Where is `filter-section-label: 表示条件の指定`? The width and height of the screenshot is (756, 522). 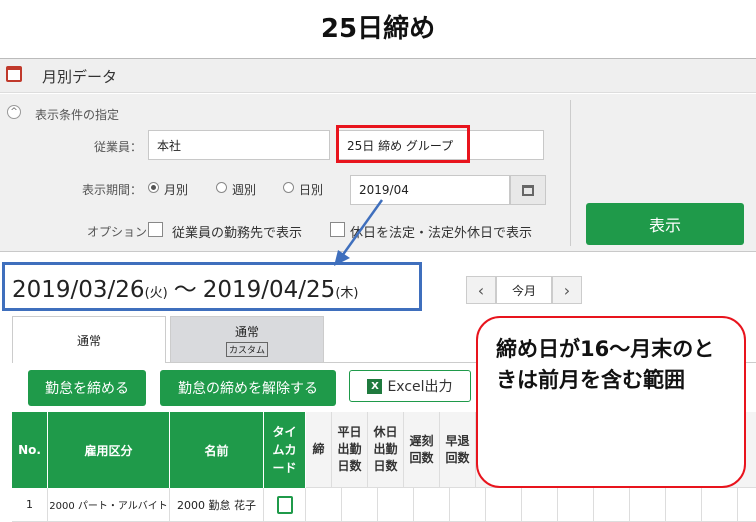
filter-section-label: 表示条件の指定 is located at coordinates (77, 115).